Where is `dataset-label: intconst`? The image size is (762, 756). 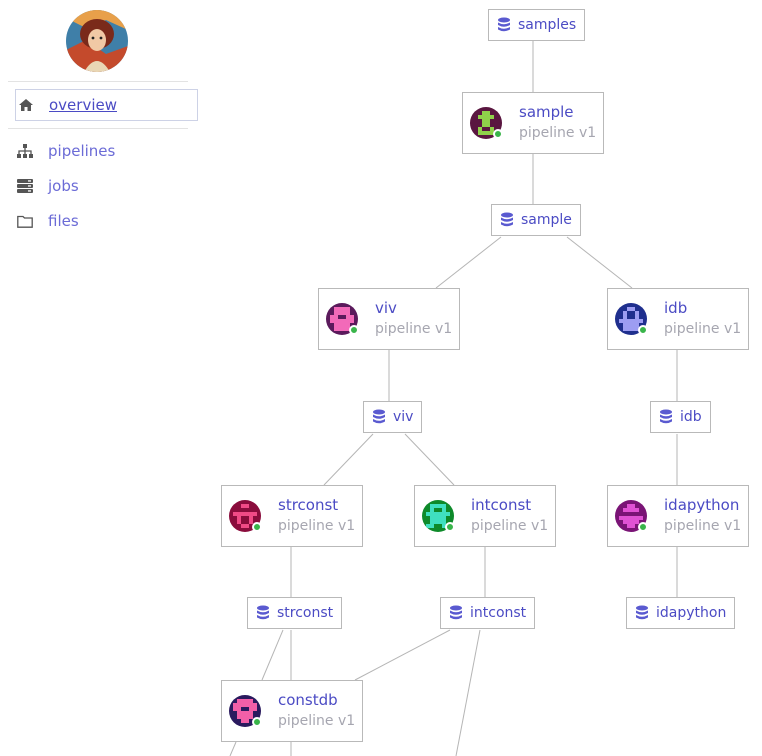
dataset-label: intconst is located at coordinates (498, 613).